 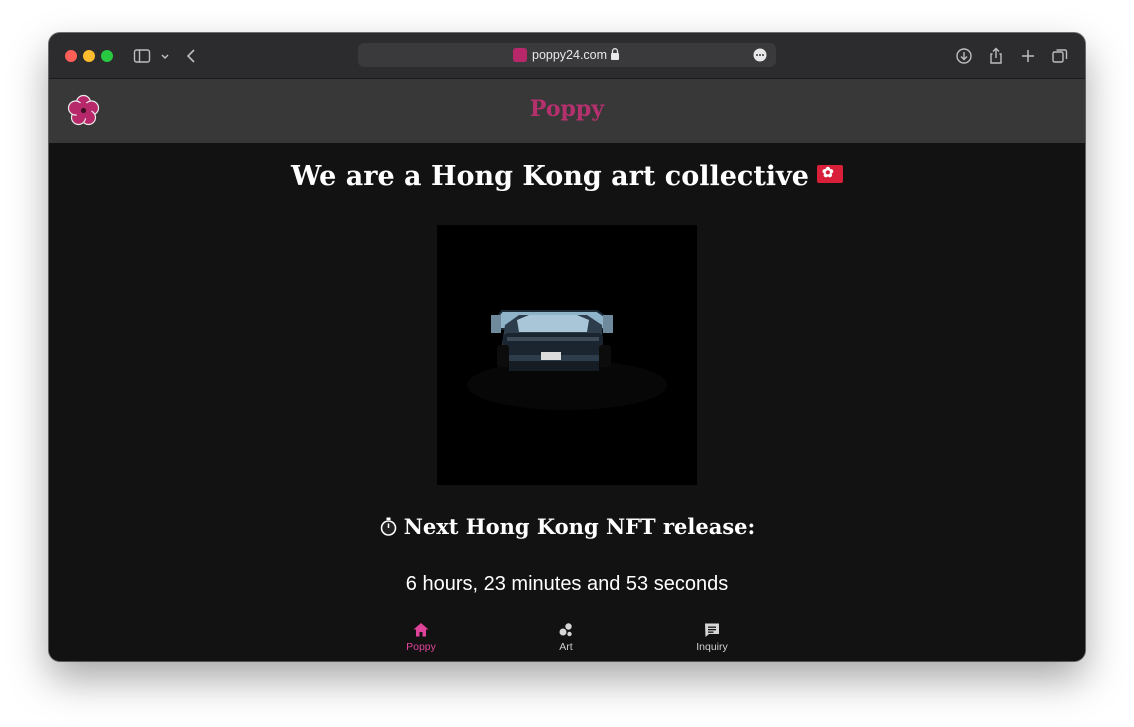 What do you see at coordinates (1060, 56) in the screenshot?
I see `tabs-overview-icon` at bounding box center [1060, 56].